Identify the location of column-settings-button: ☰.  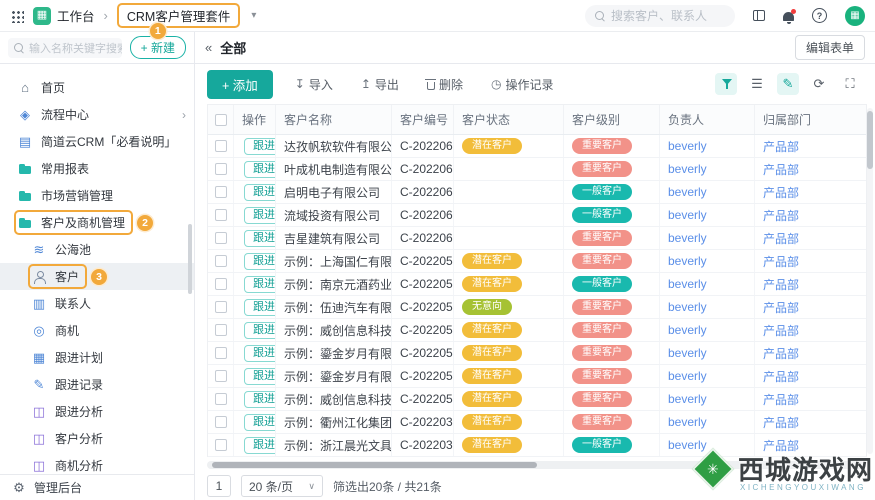
(757, 84).